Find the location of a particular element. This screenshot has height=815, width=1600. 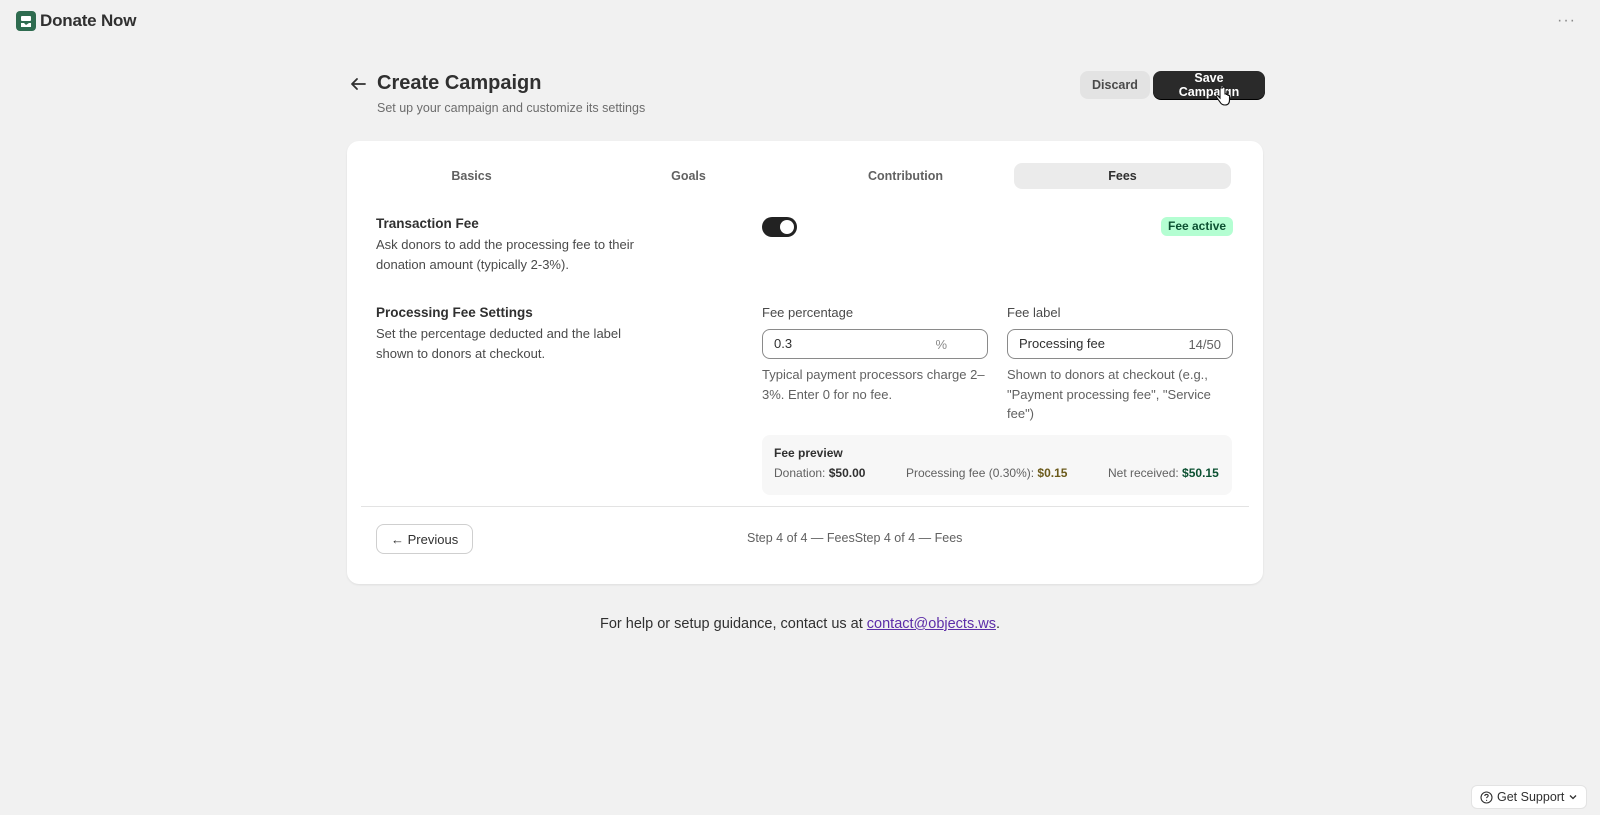

get-support-button: Get Support is located at coordinates (1529, 797).